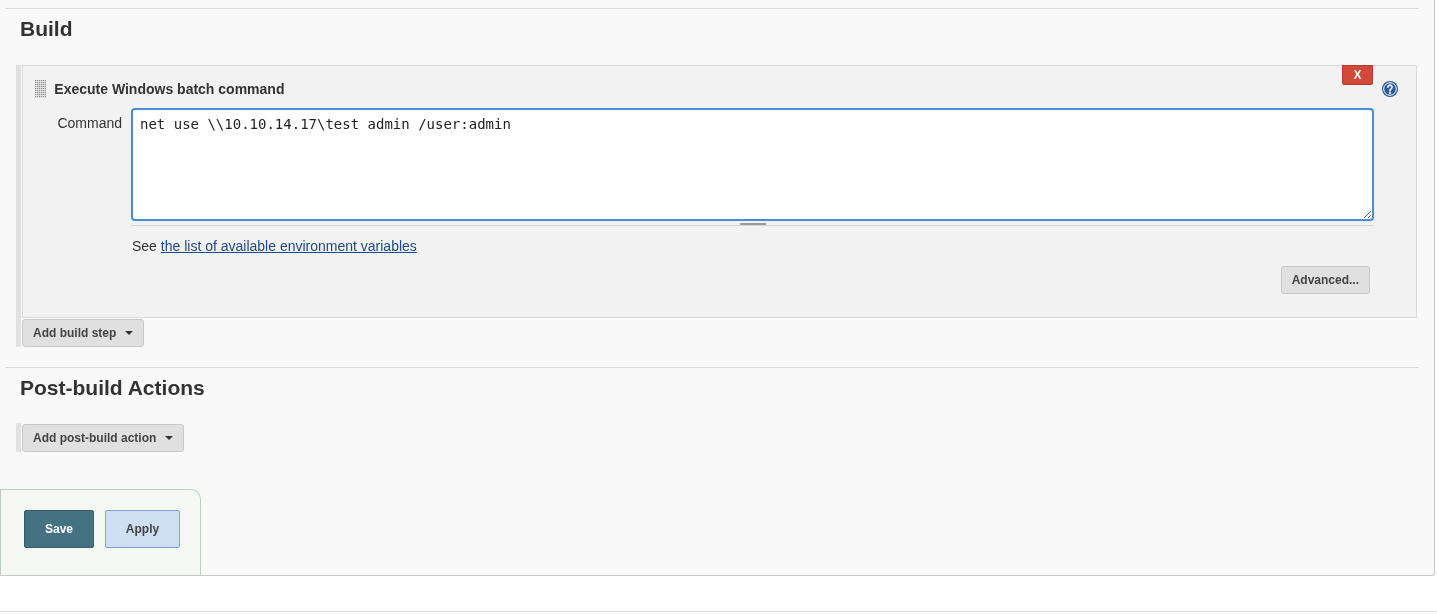  Describe the element at coordinates (142, 529) in the screenshot. I see `apply-button: Apply` at that location.